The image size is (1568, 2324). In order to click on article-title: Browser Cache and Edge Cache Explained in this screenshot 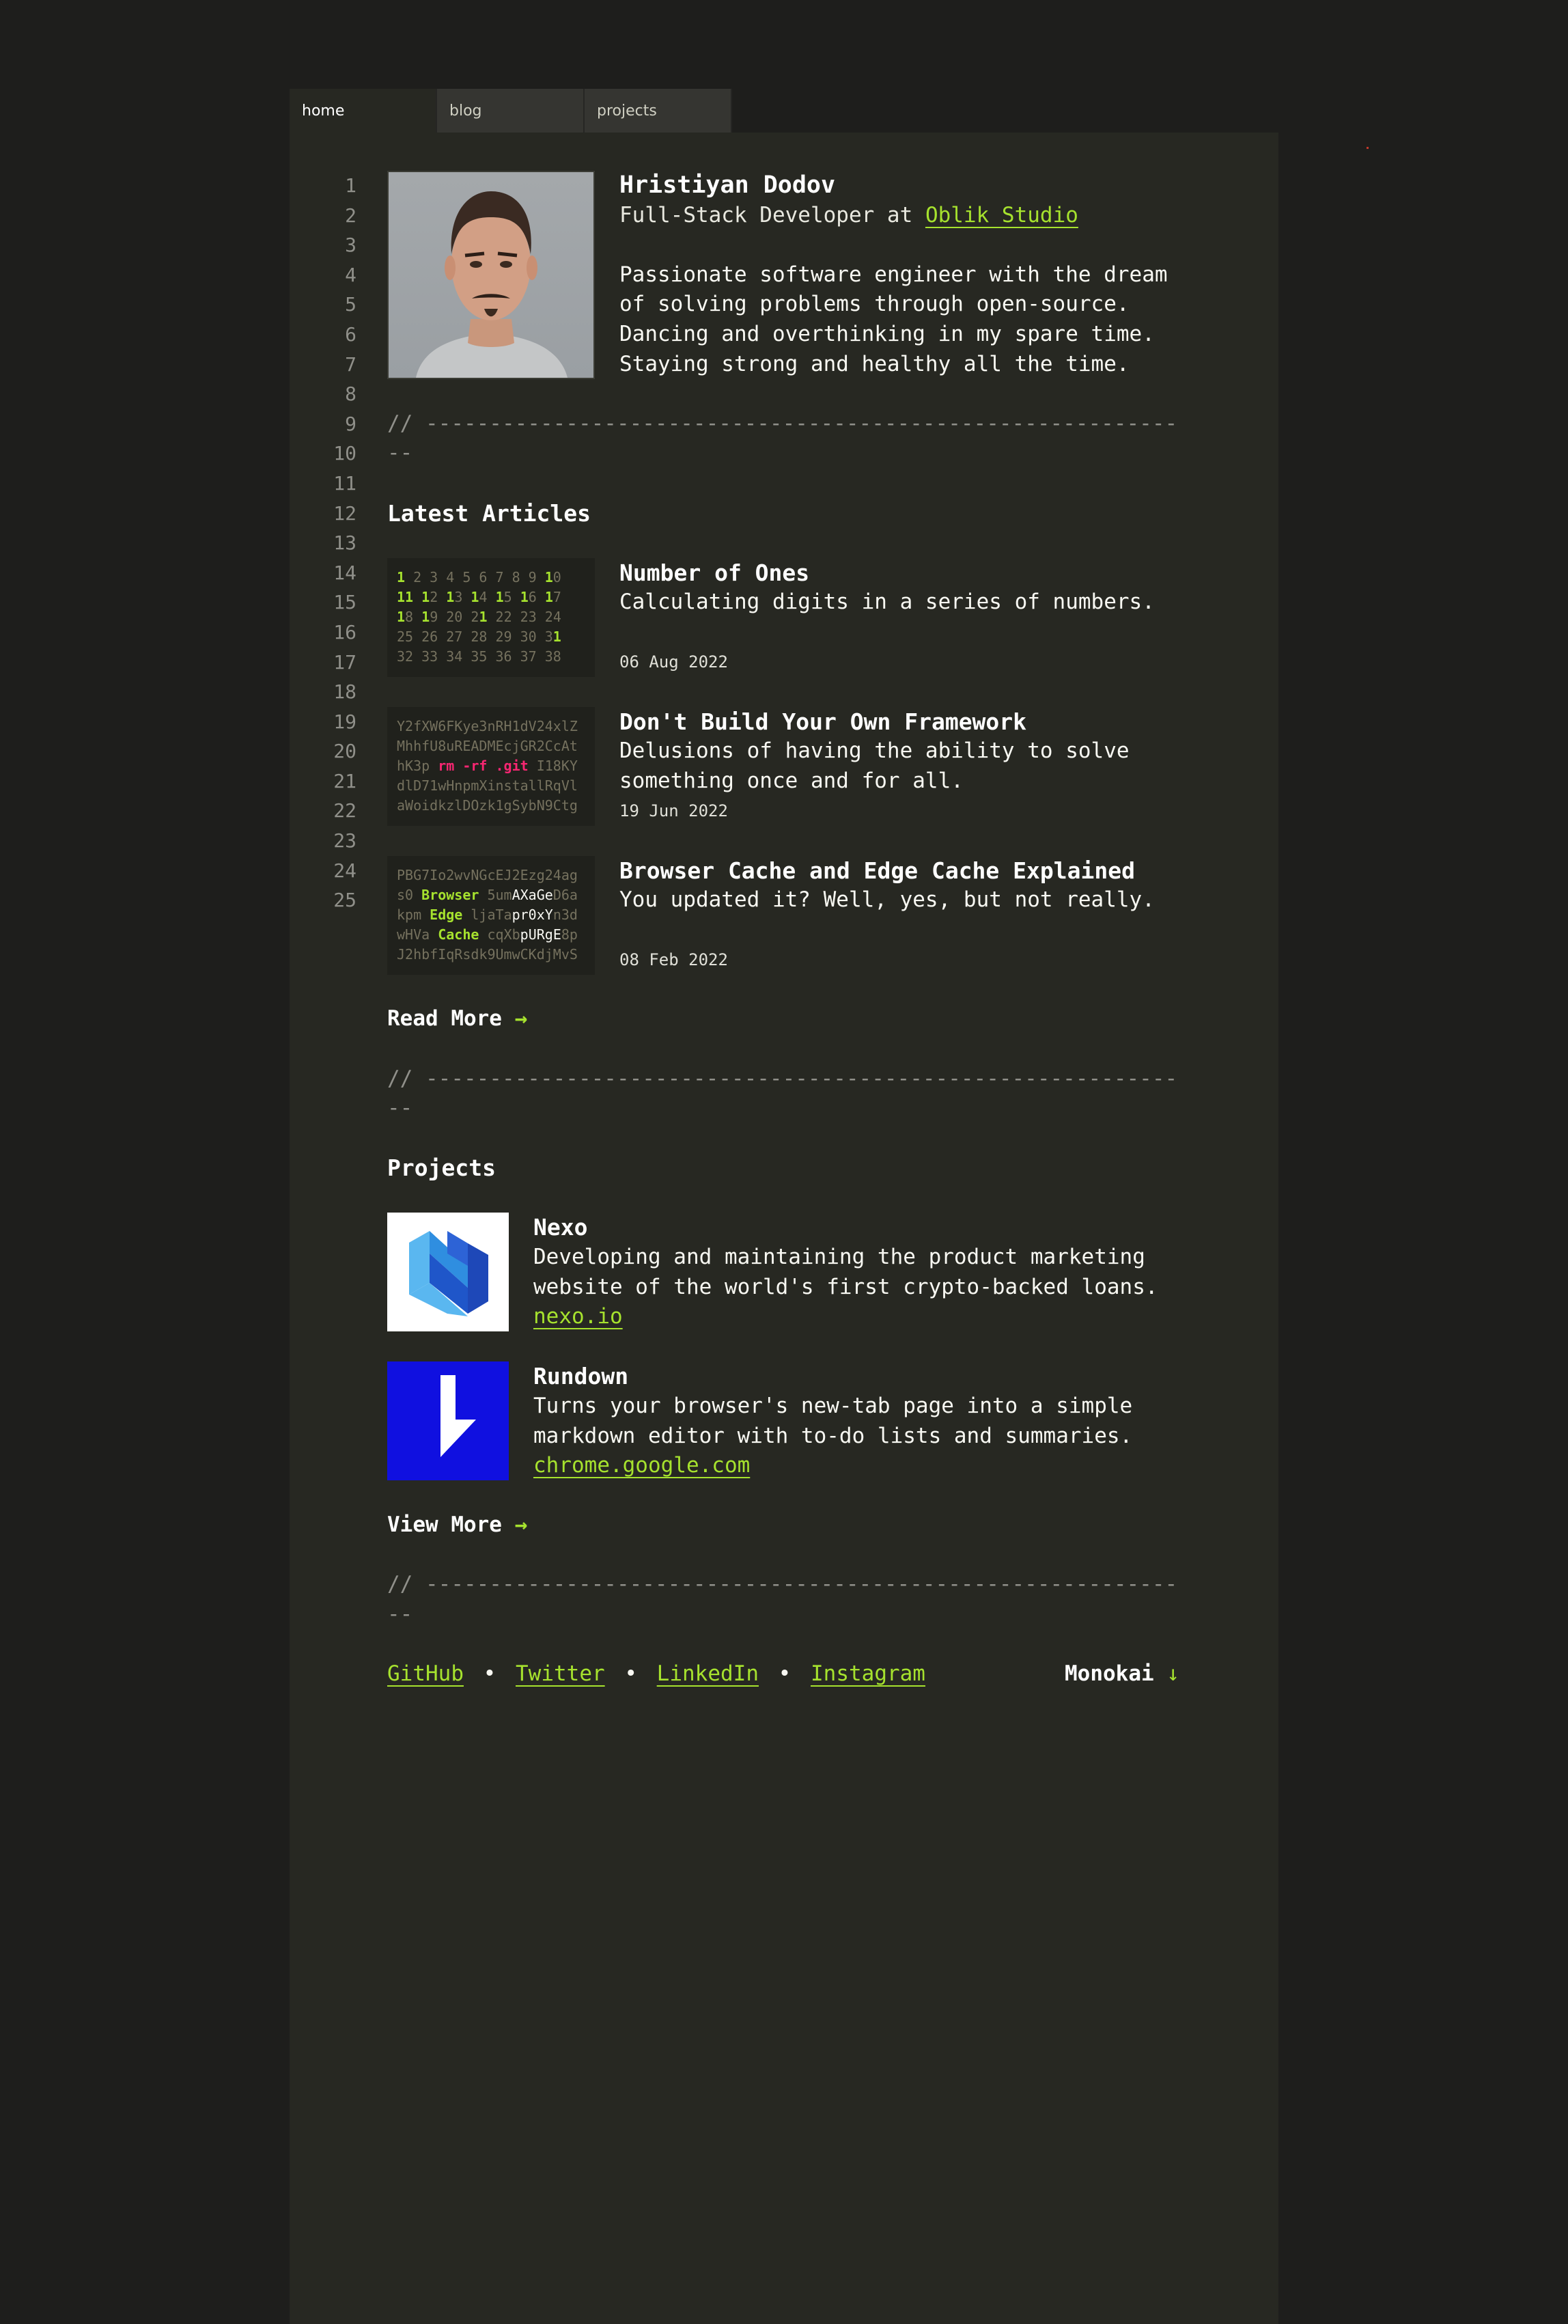, I will do `click(887, 871)`.